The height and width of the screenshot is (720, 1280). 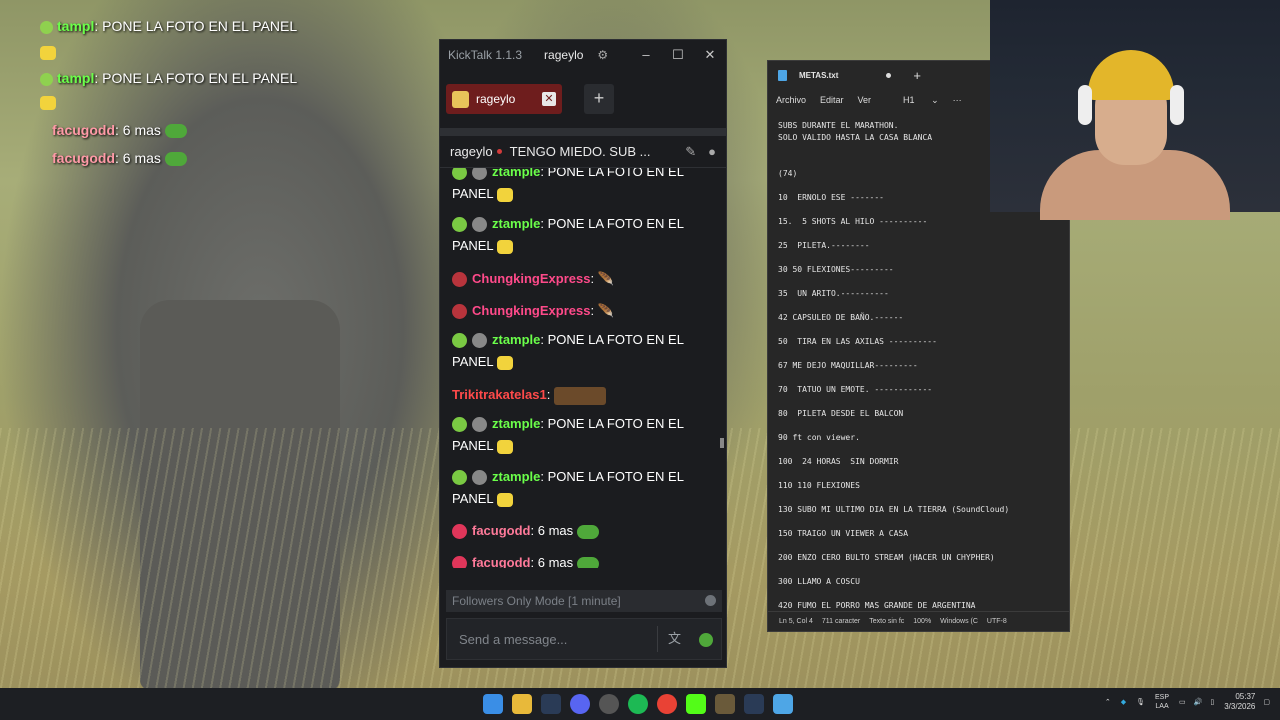 I want to click on heading-select: H1 ⌄, so click(x=921, y=100).